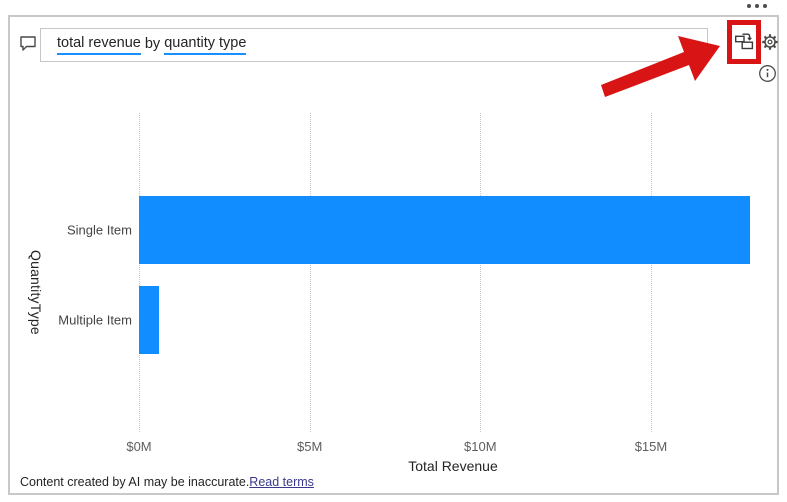 Image resolution: width=787 pixels, height=502 pixels. What do you see at coordinates (149, 320) in the screenshot?
I see `bar-multiple-item` at bounding box center [149, 320].